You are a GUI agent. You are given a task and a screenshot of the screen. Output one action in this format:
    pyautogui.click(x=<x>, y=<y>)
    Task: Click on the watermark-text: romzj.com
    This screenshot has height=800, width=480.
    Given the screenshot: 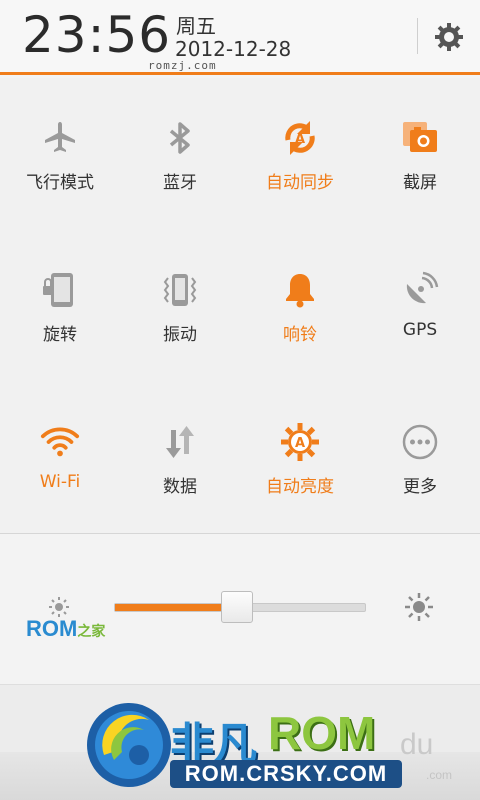 What is the action you would take?
    pyautogui.click(x=182, y=65)
    